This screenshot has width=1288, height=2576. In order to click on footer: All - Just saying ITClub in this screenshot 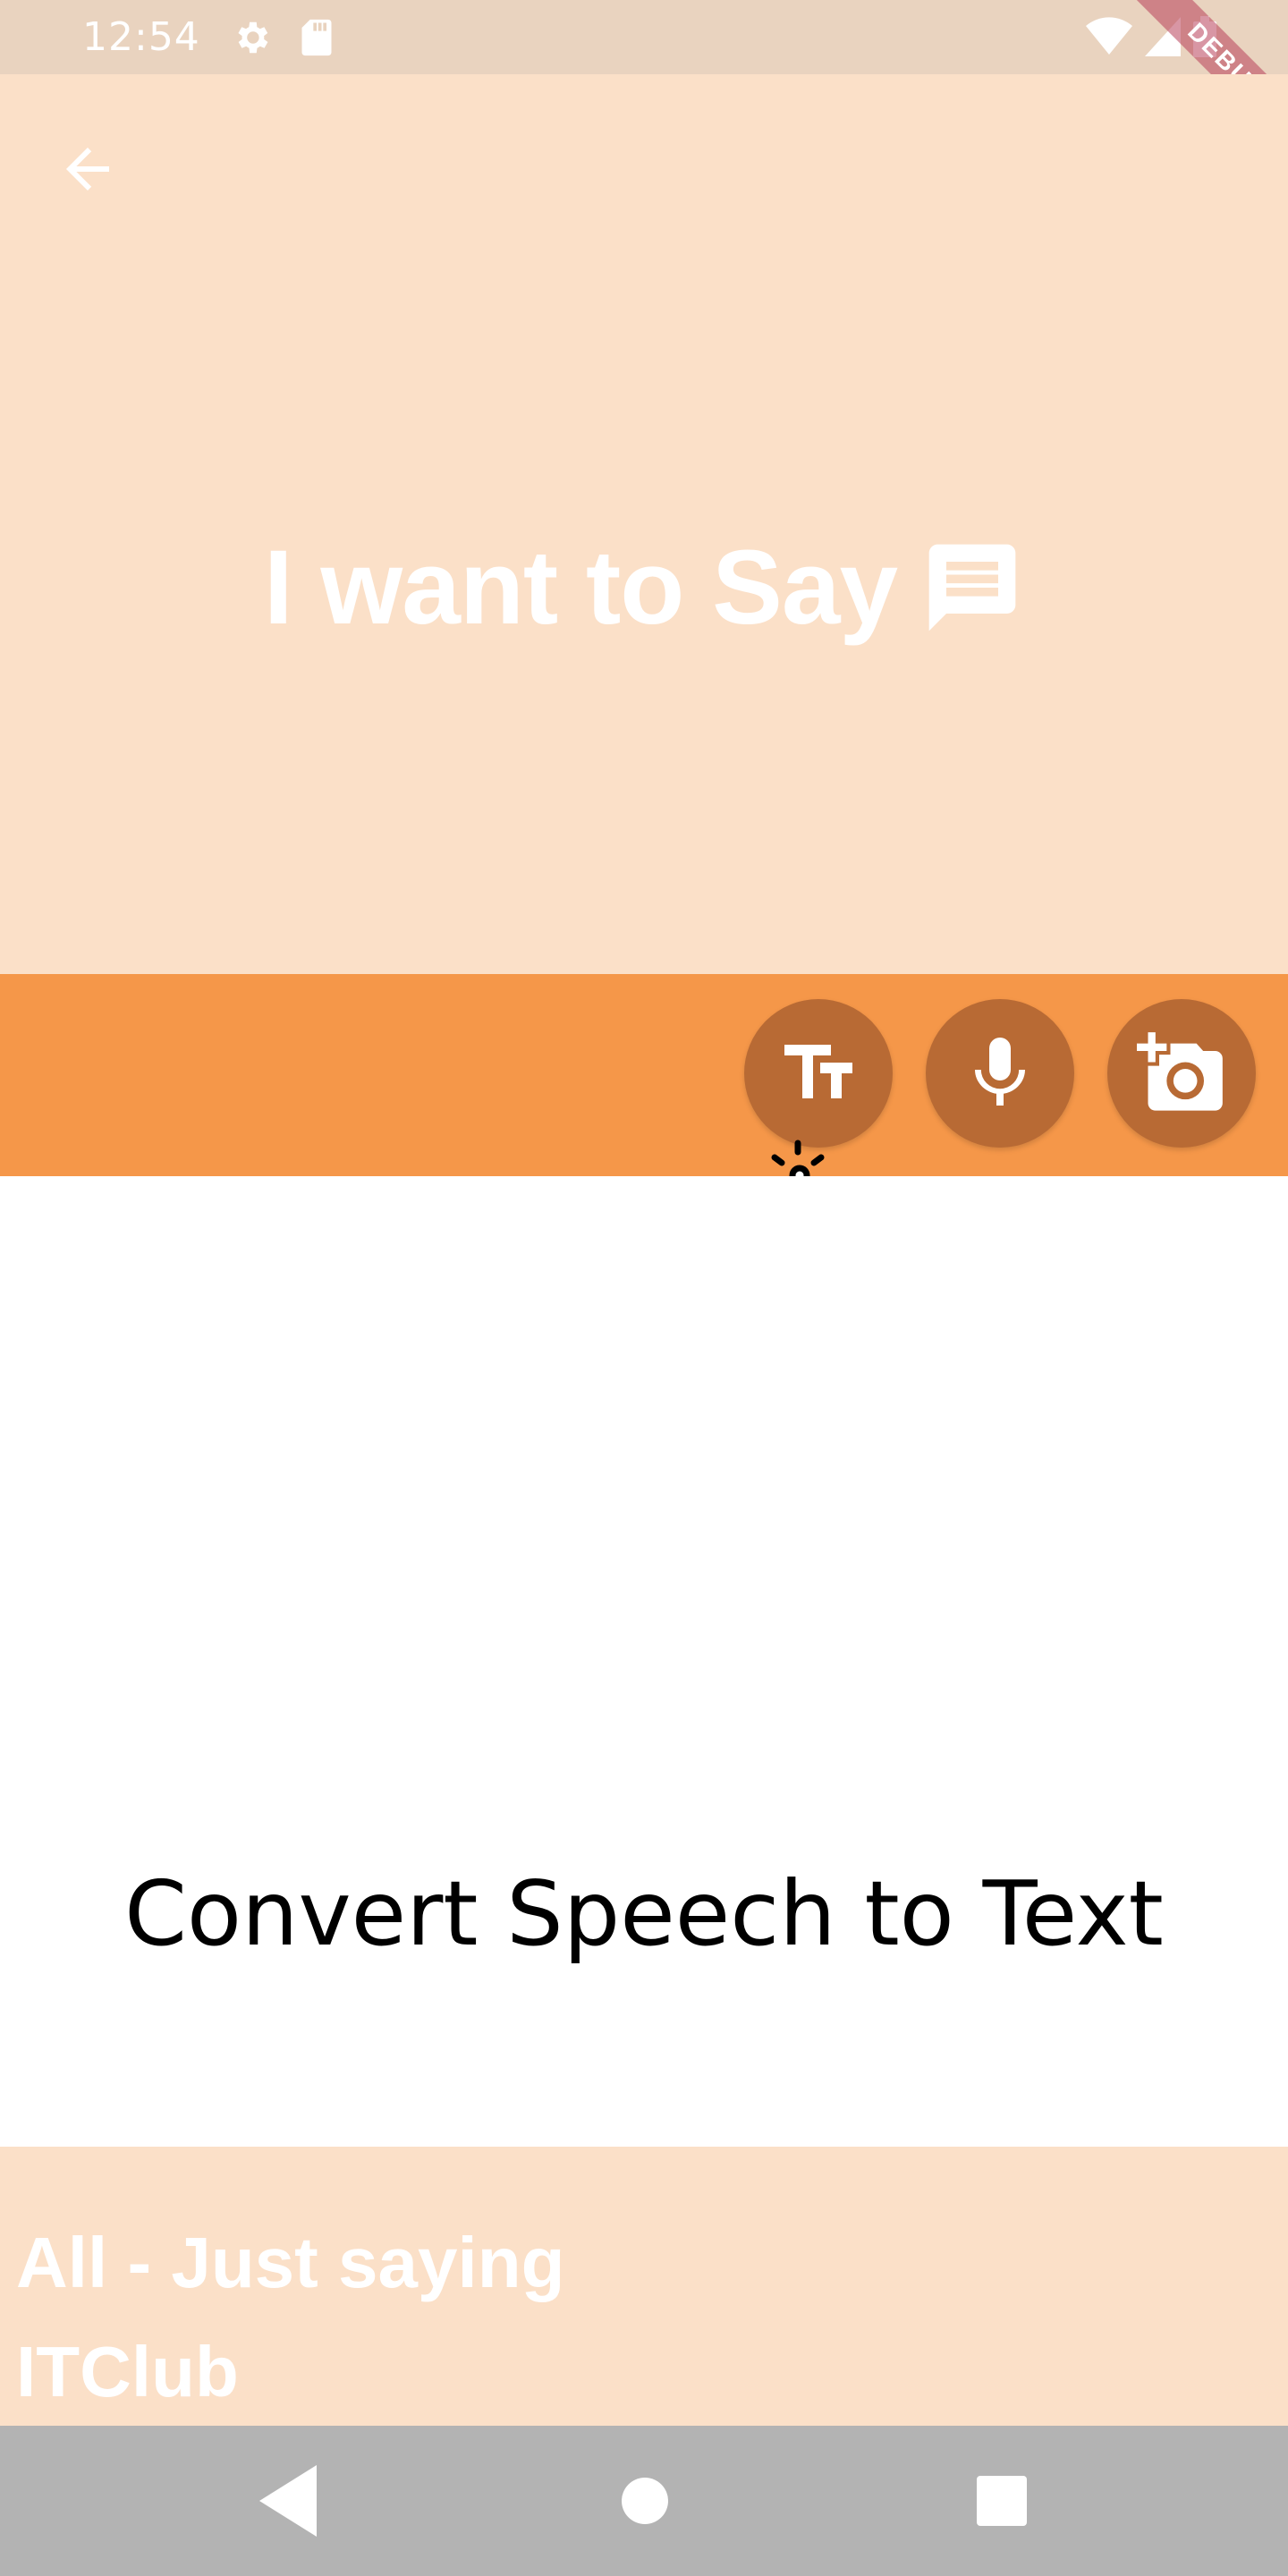, I will do `click(644, 2286)`.